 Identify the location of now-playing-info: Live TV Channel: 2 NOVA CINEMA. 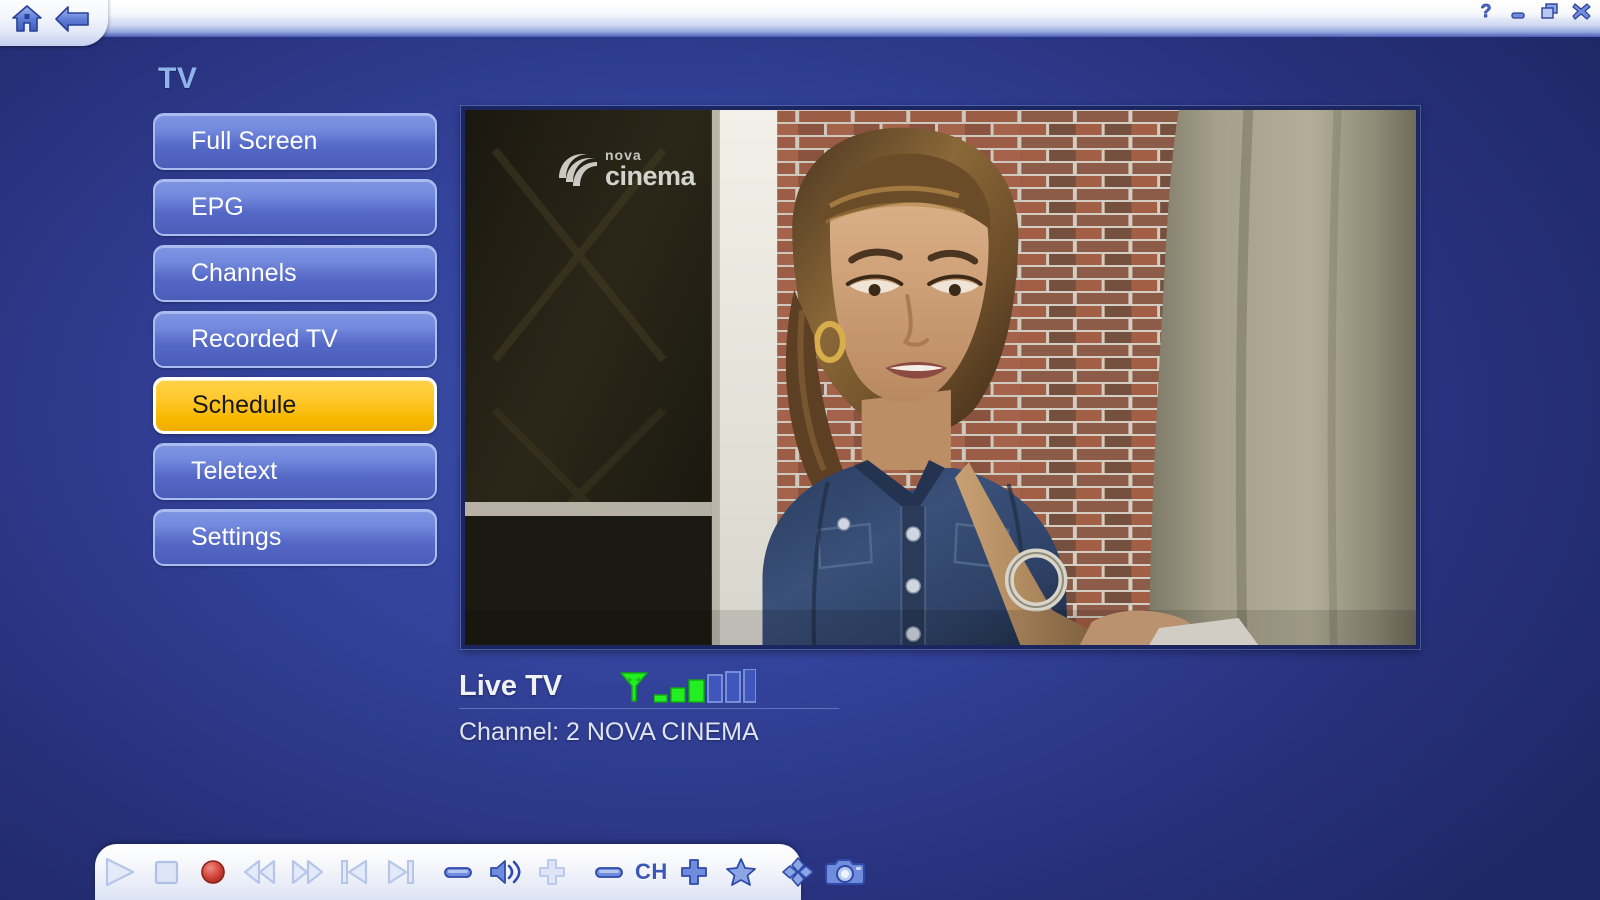
(649, 705).